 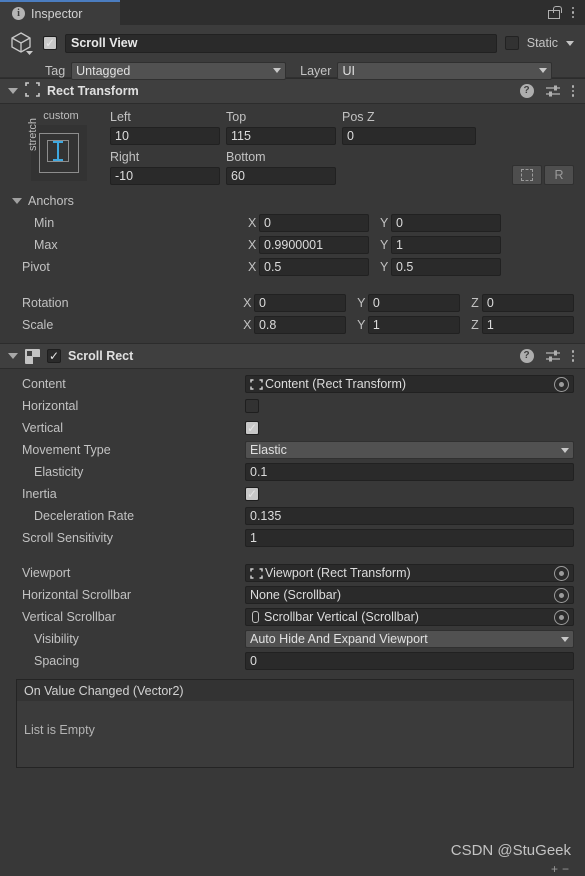 I want to click on component-title: Scroll Rect, so click(x=101, y=356).